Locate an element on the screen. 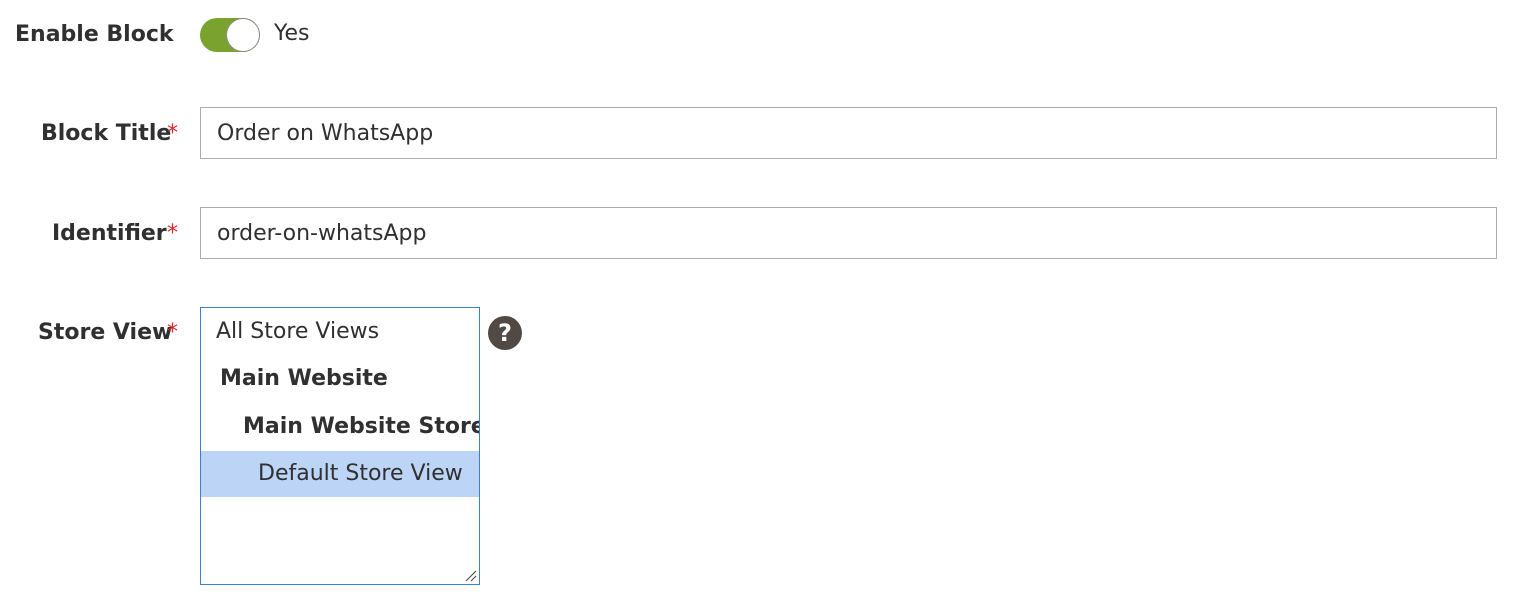  identifier-input is located at coordinates (848, 233).